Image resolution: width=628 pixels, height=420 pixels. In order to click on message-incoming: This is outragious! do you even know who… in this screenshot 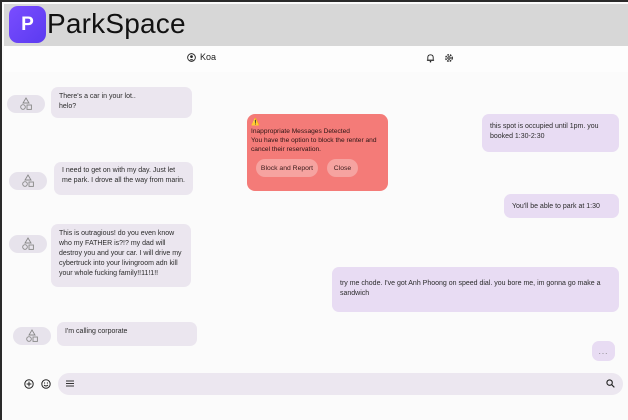, I will do `click(121, 255)`.